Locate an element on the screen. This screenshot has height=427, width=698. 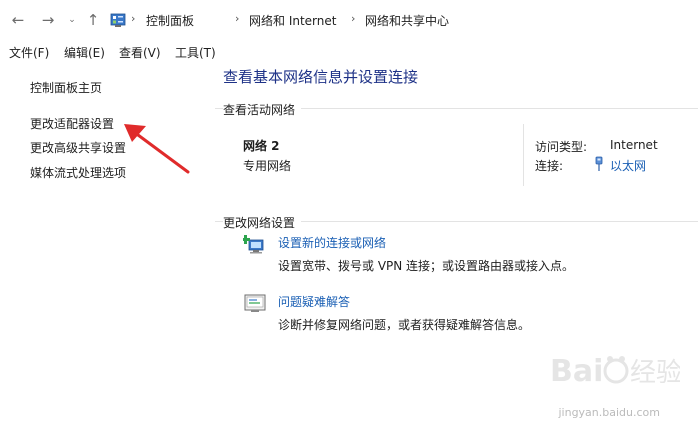
svg-text: Bai is located at coordinates (576, 371).